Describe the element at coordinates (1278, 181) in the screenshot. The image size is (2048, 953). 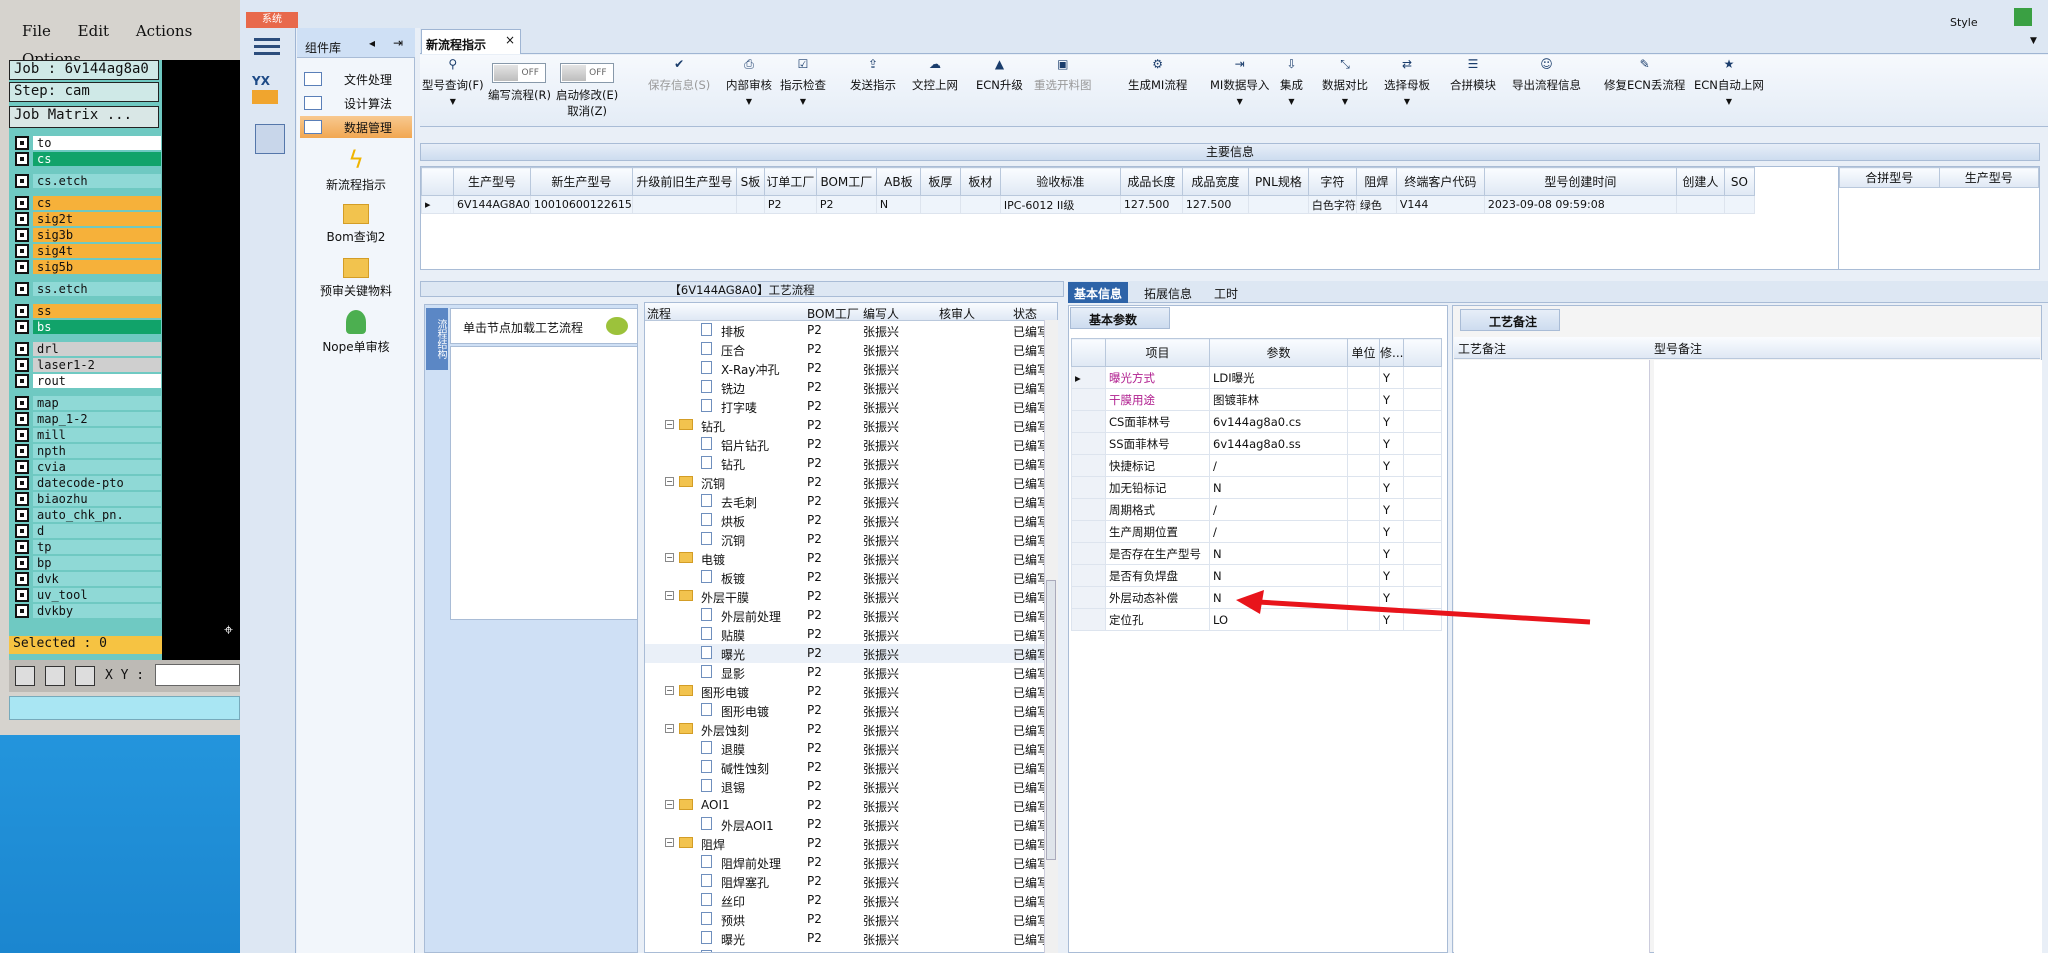
I see `col-13: PNL规格` at that location.